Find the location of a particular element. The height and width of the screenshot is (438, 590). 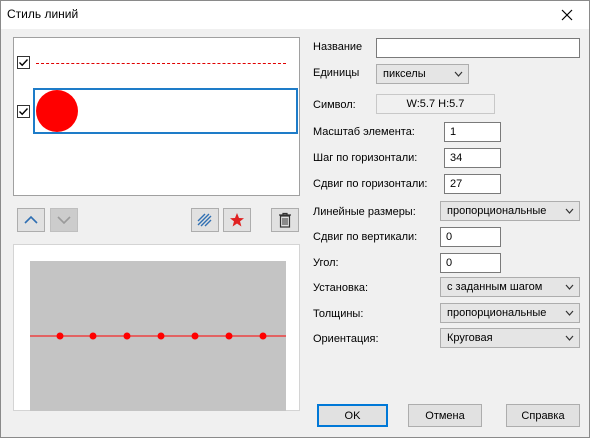

move-down-button is located at coordinates (64, 220).